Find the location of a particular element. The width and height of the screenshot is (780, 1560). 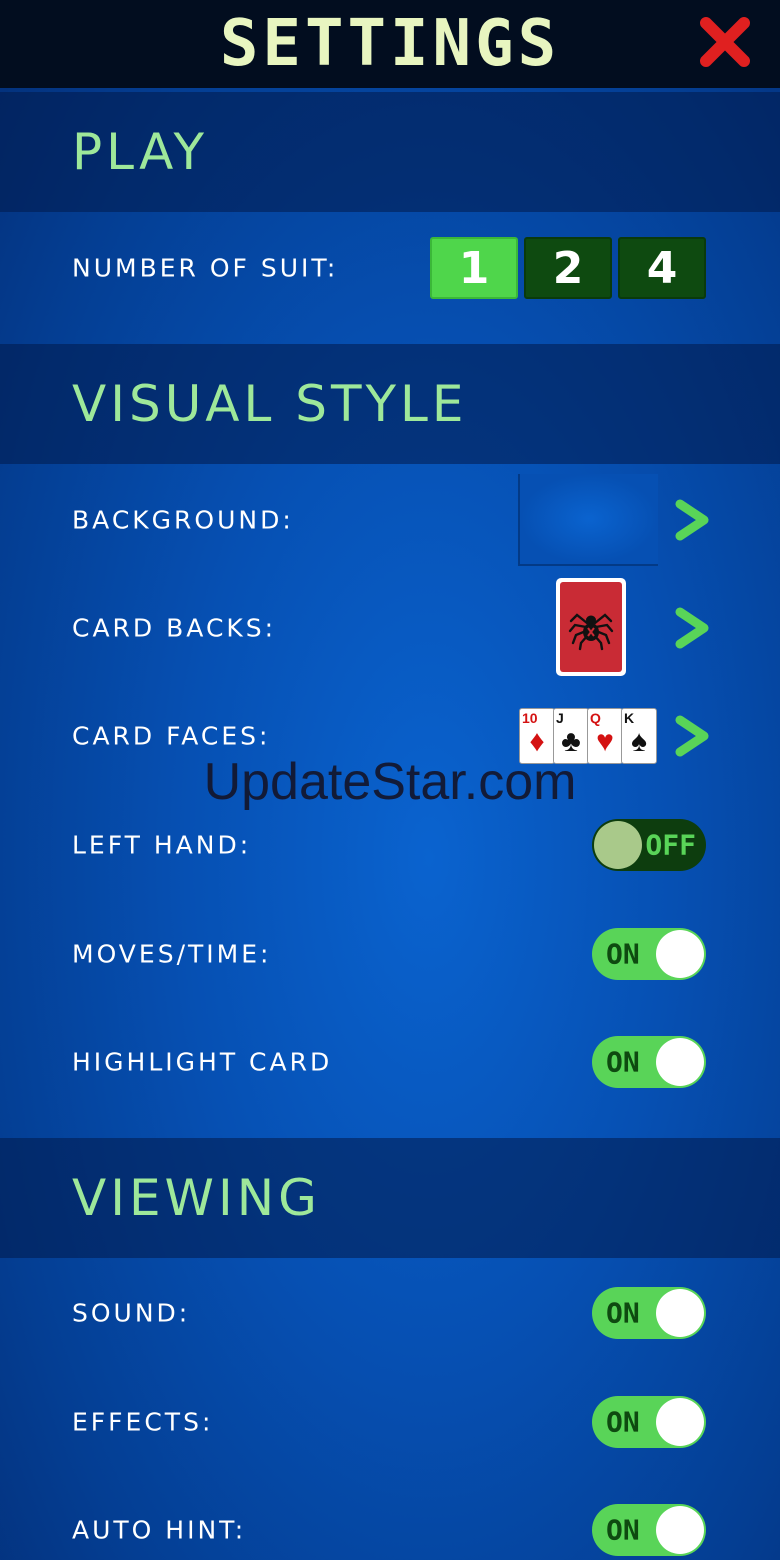

row-card-backs: CARD BACKS: is located at coordinates (390, 628).